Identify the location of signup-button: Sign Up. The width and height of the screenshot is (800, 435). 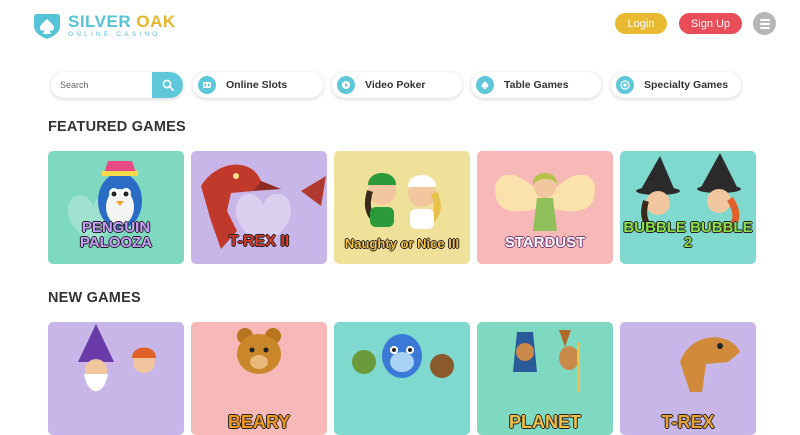
(710, 23).